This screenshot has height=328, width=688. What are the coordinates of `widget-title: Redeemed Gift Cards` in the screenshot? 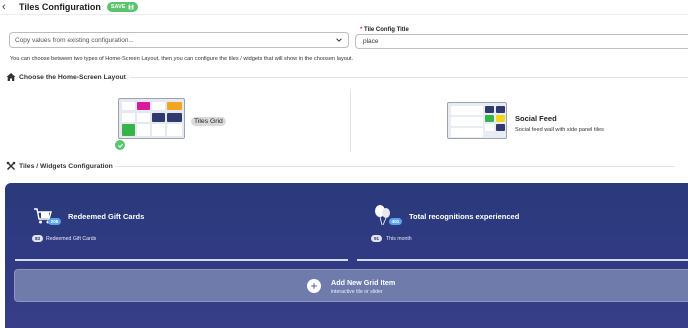 It's located at (106, 216).